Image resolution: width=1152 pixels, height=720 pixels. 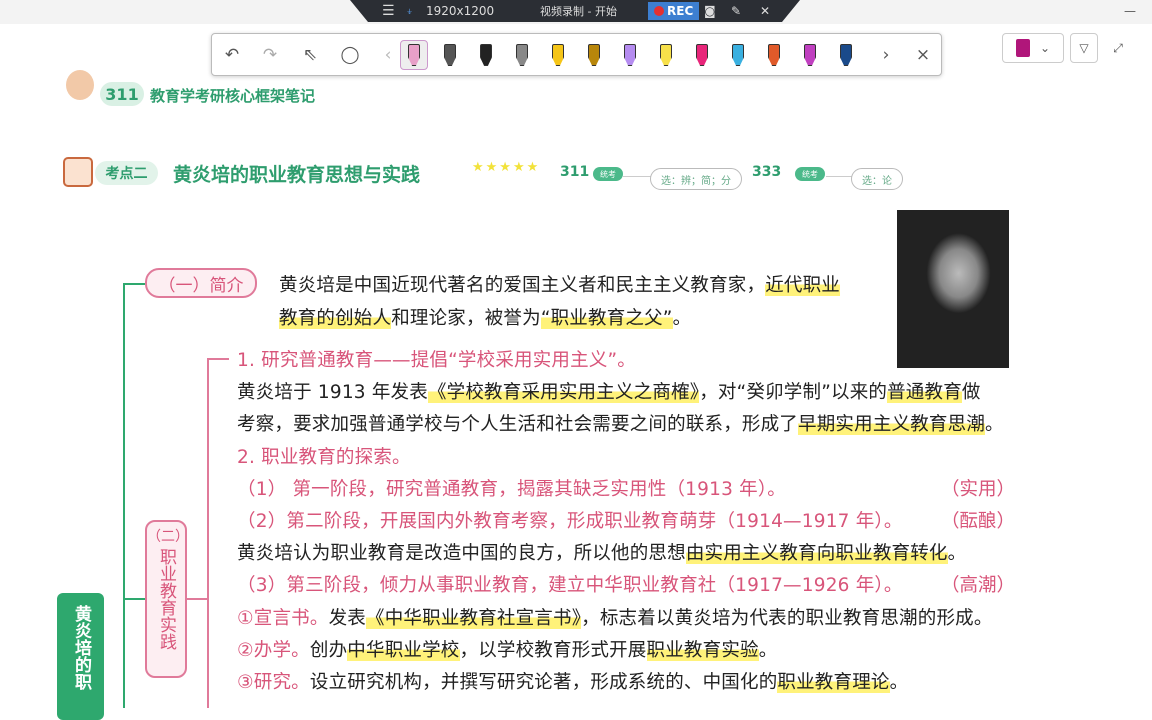 What do you see at coordinates (347, 618) in the screenshot?
I see `text-segment: 发表` at bounding box center [347, 618].